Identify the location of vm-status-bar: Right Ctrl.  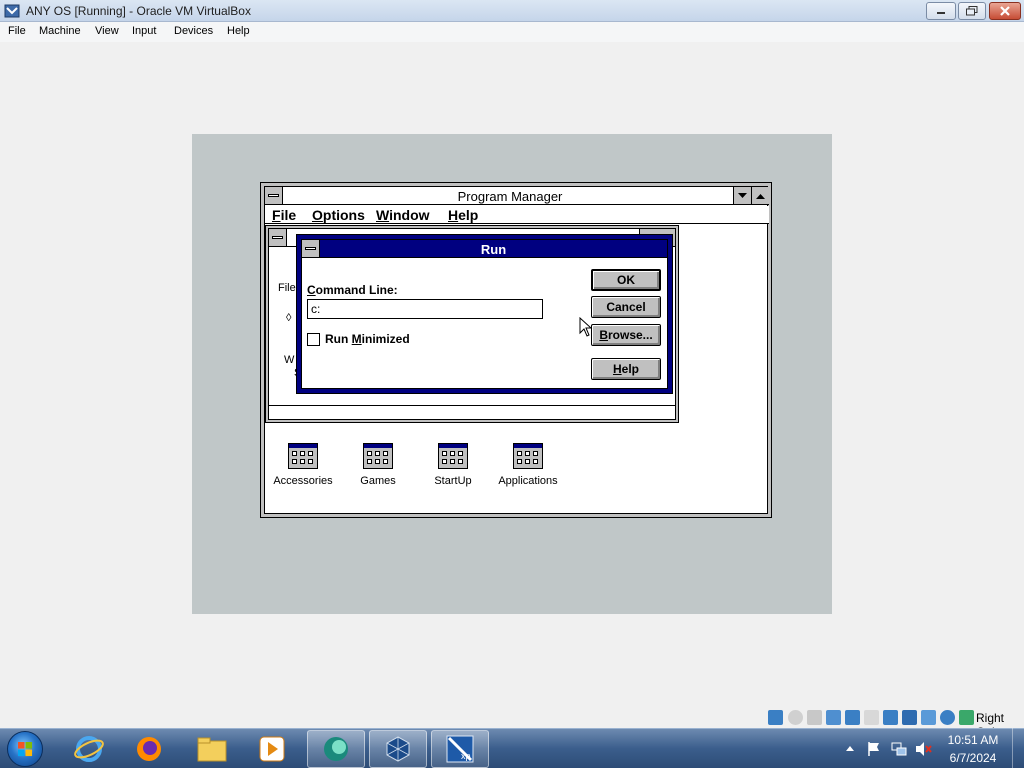
(892, 723).